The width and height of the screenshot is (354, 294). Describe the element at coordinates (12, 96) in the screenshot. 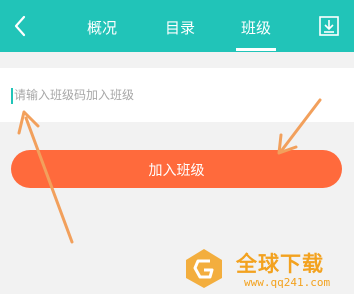

I see `text-cursor` at that location.